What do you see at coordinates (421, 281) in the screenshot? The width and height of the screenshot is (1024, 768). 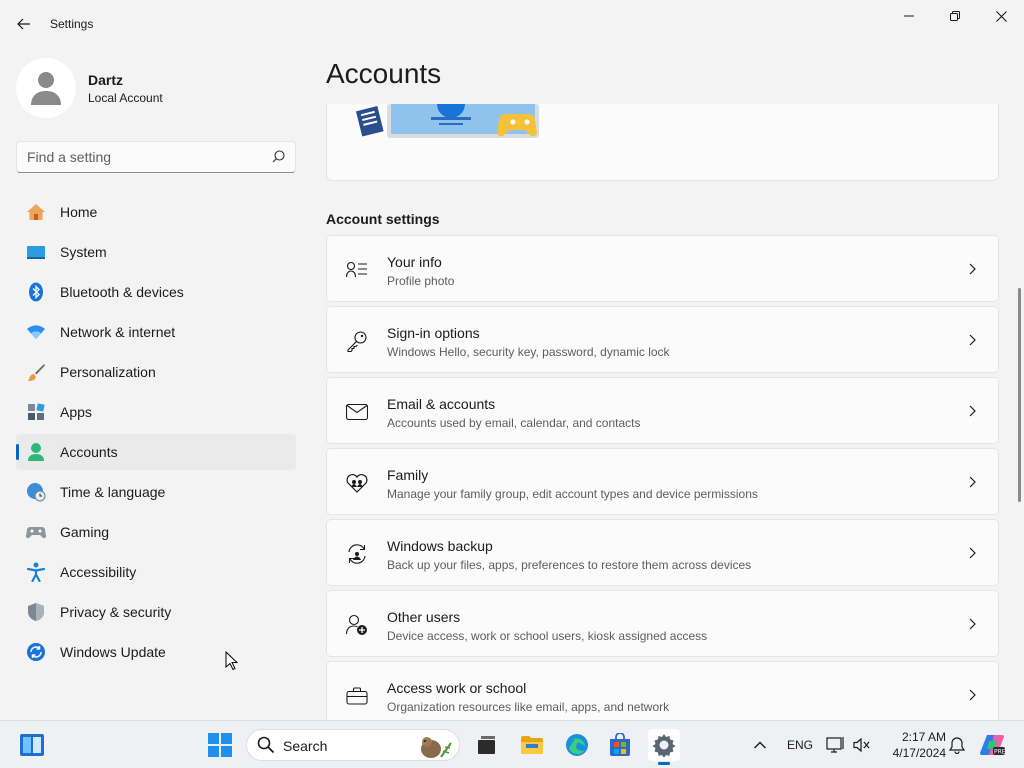 I see `card-subtitle: Profile photo` at bounding box center [421, 281].